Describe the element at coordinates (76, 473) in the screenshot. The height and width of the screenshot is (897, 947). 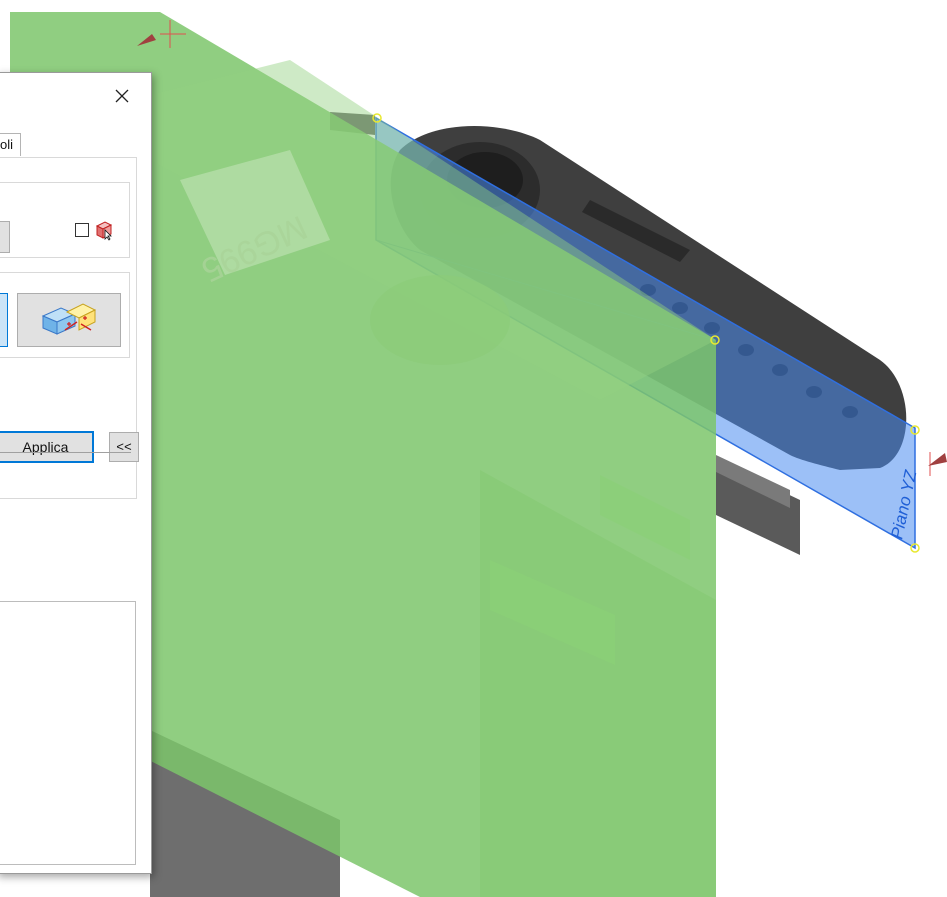
I see `section-view-dialog: oli Applica <<` at that location.